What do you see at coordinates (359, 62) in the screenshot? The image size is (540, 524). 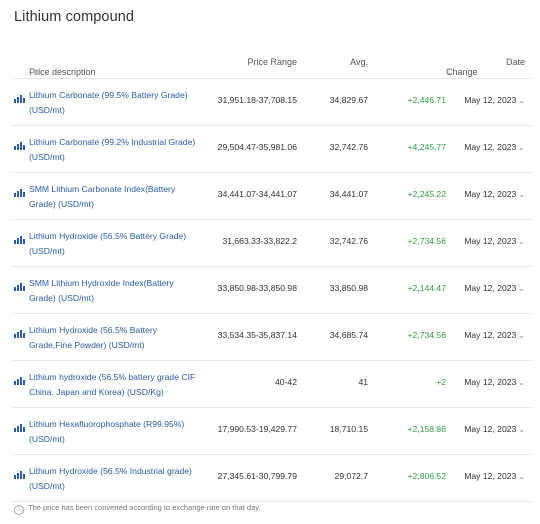 I see `header-avg: Avg.` at bounding box center [359, 62].